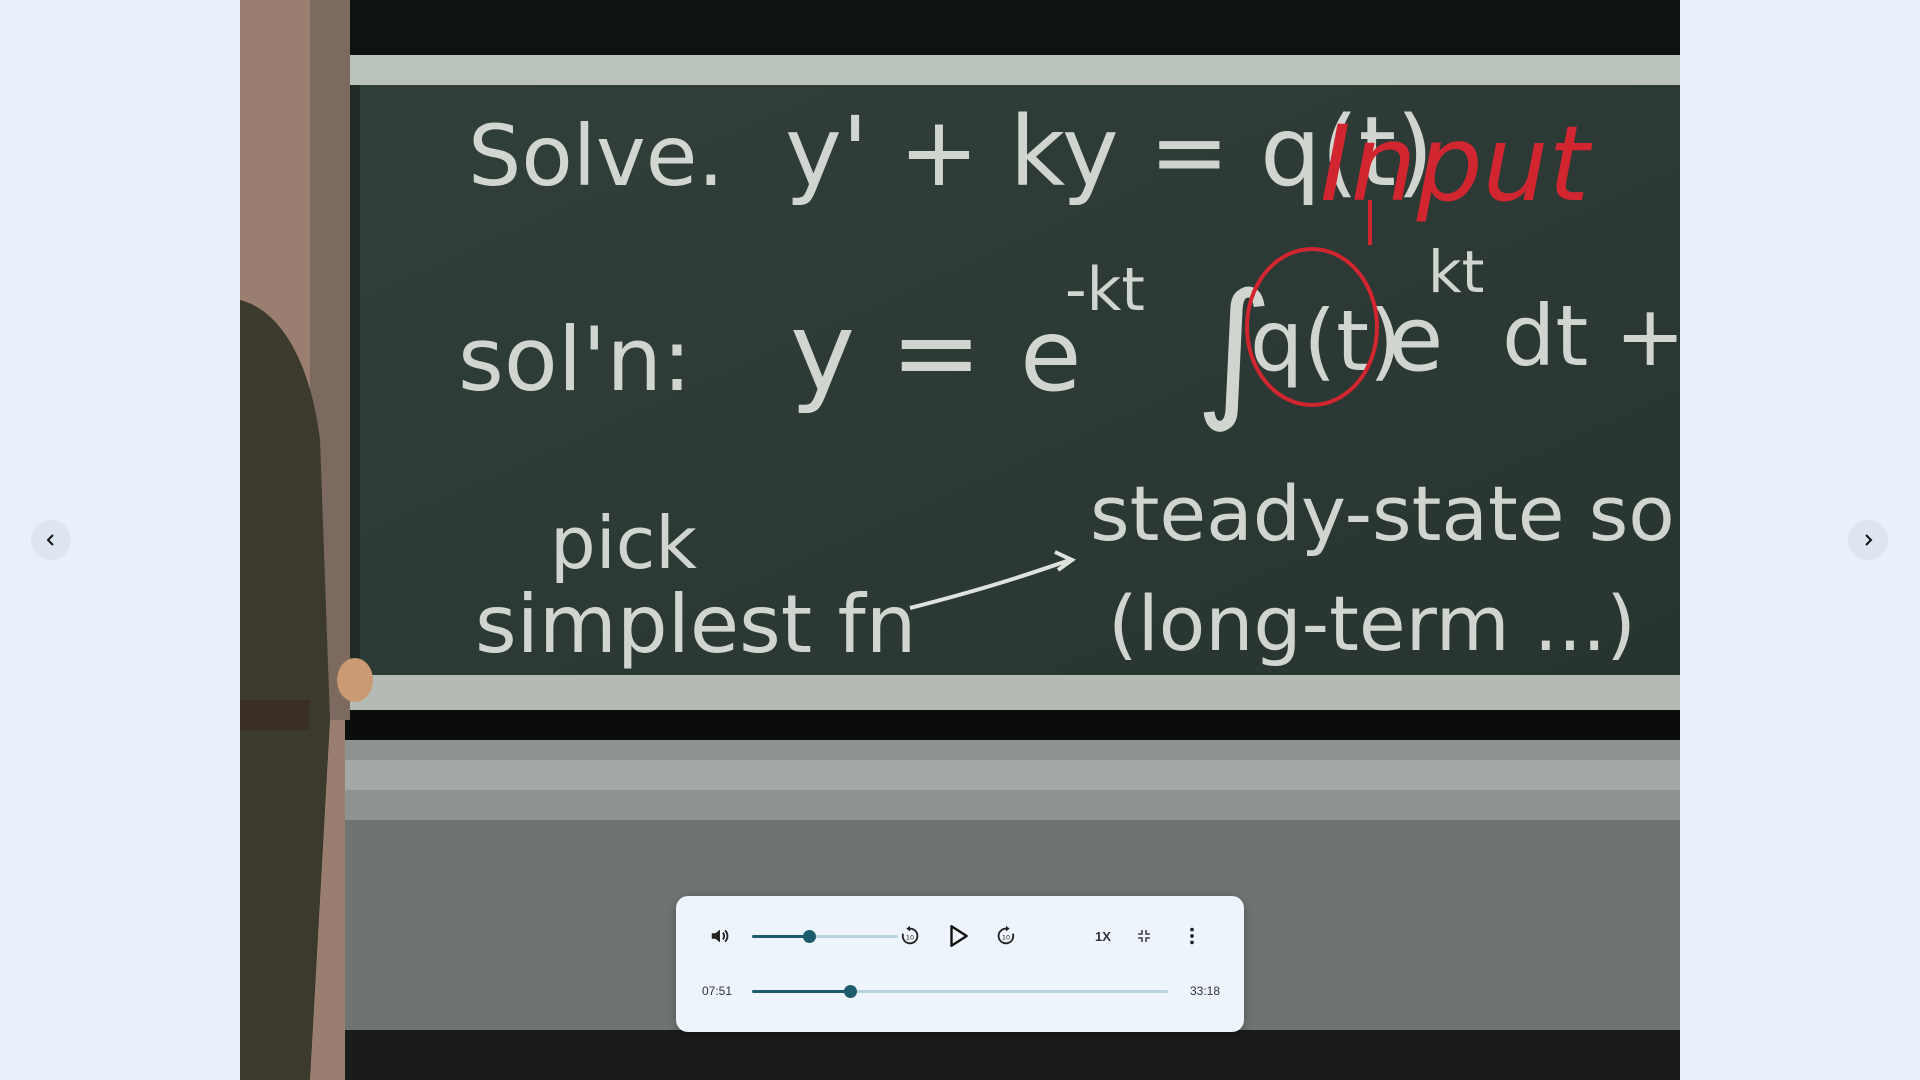  What do you see at coordinates (886, 352) in the screenshot?
I see `board-text-y-equals: y =` at bounding box center [886, 352].